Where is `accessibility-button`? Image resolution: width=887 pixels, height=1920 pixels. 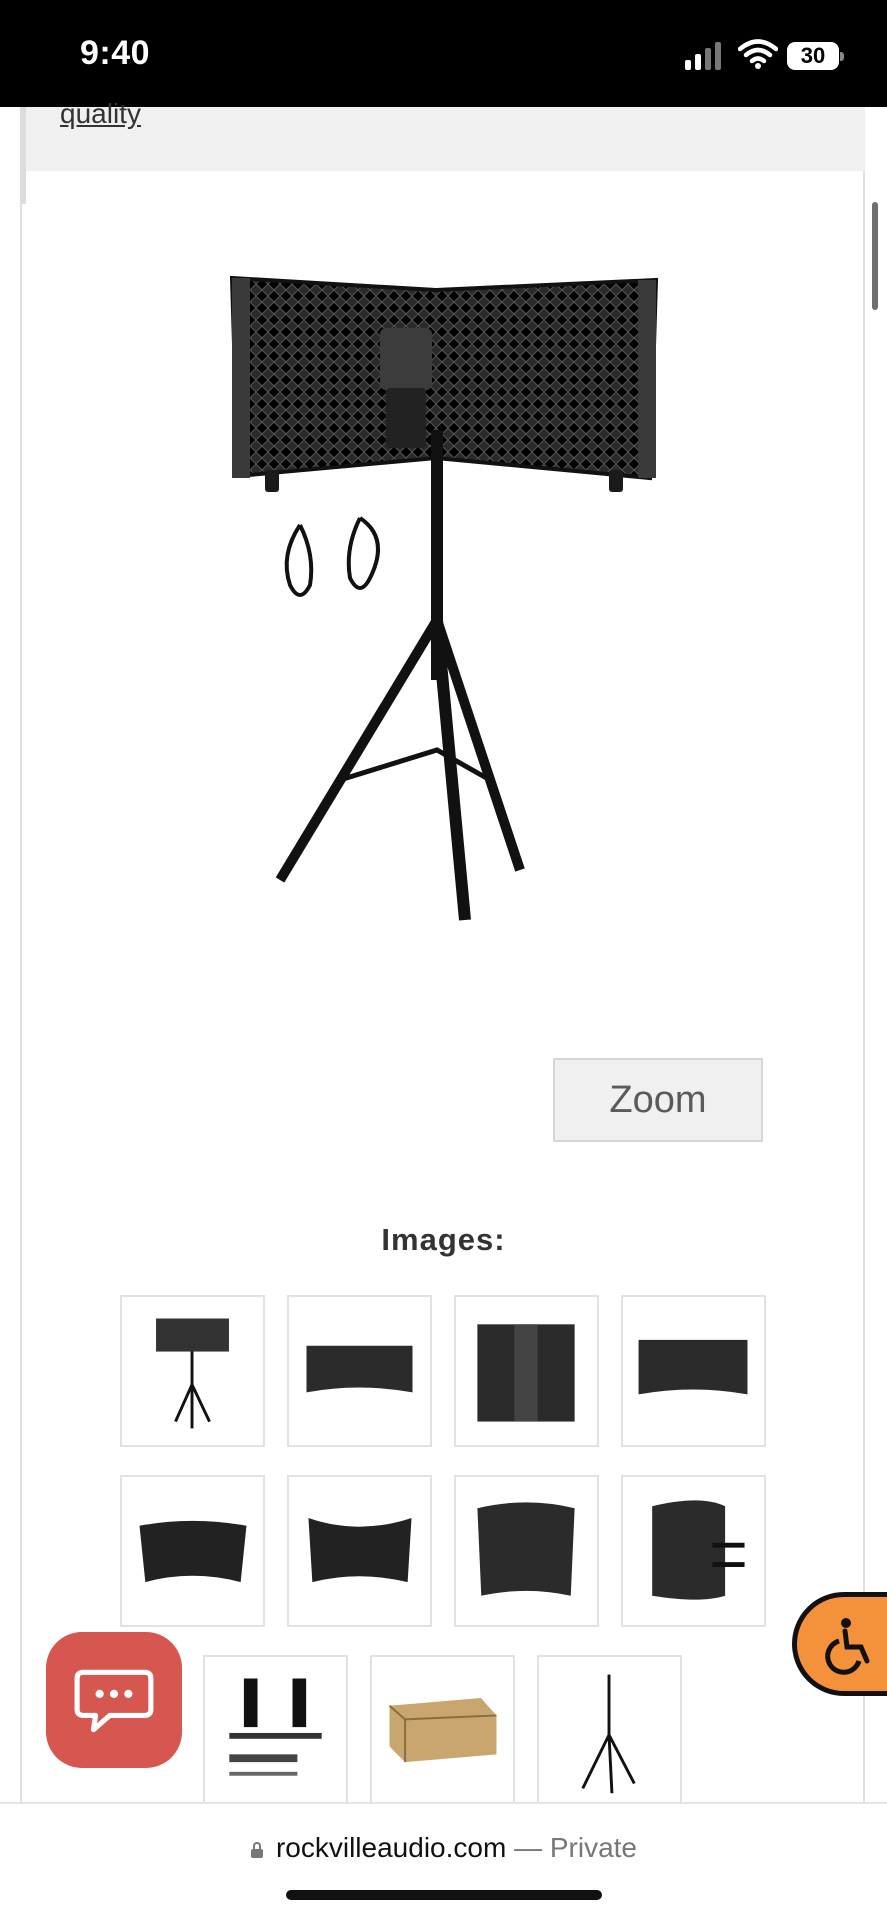
accessibility-button is located at coordinates (839, 1644).